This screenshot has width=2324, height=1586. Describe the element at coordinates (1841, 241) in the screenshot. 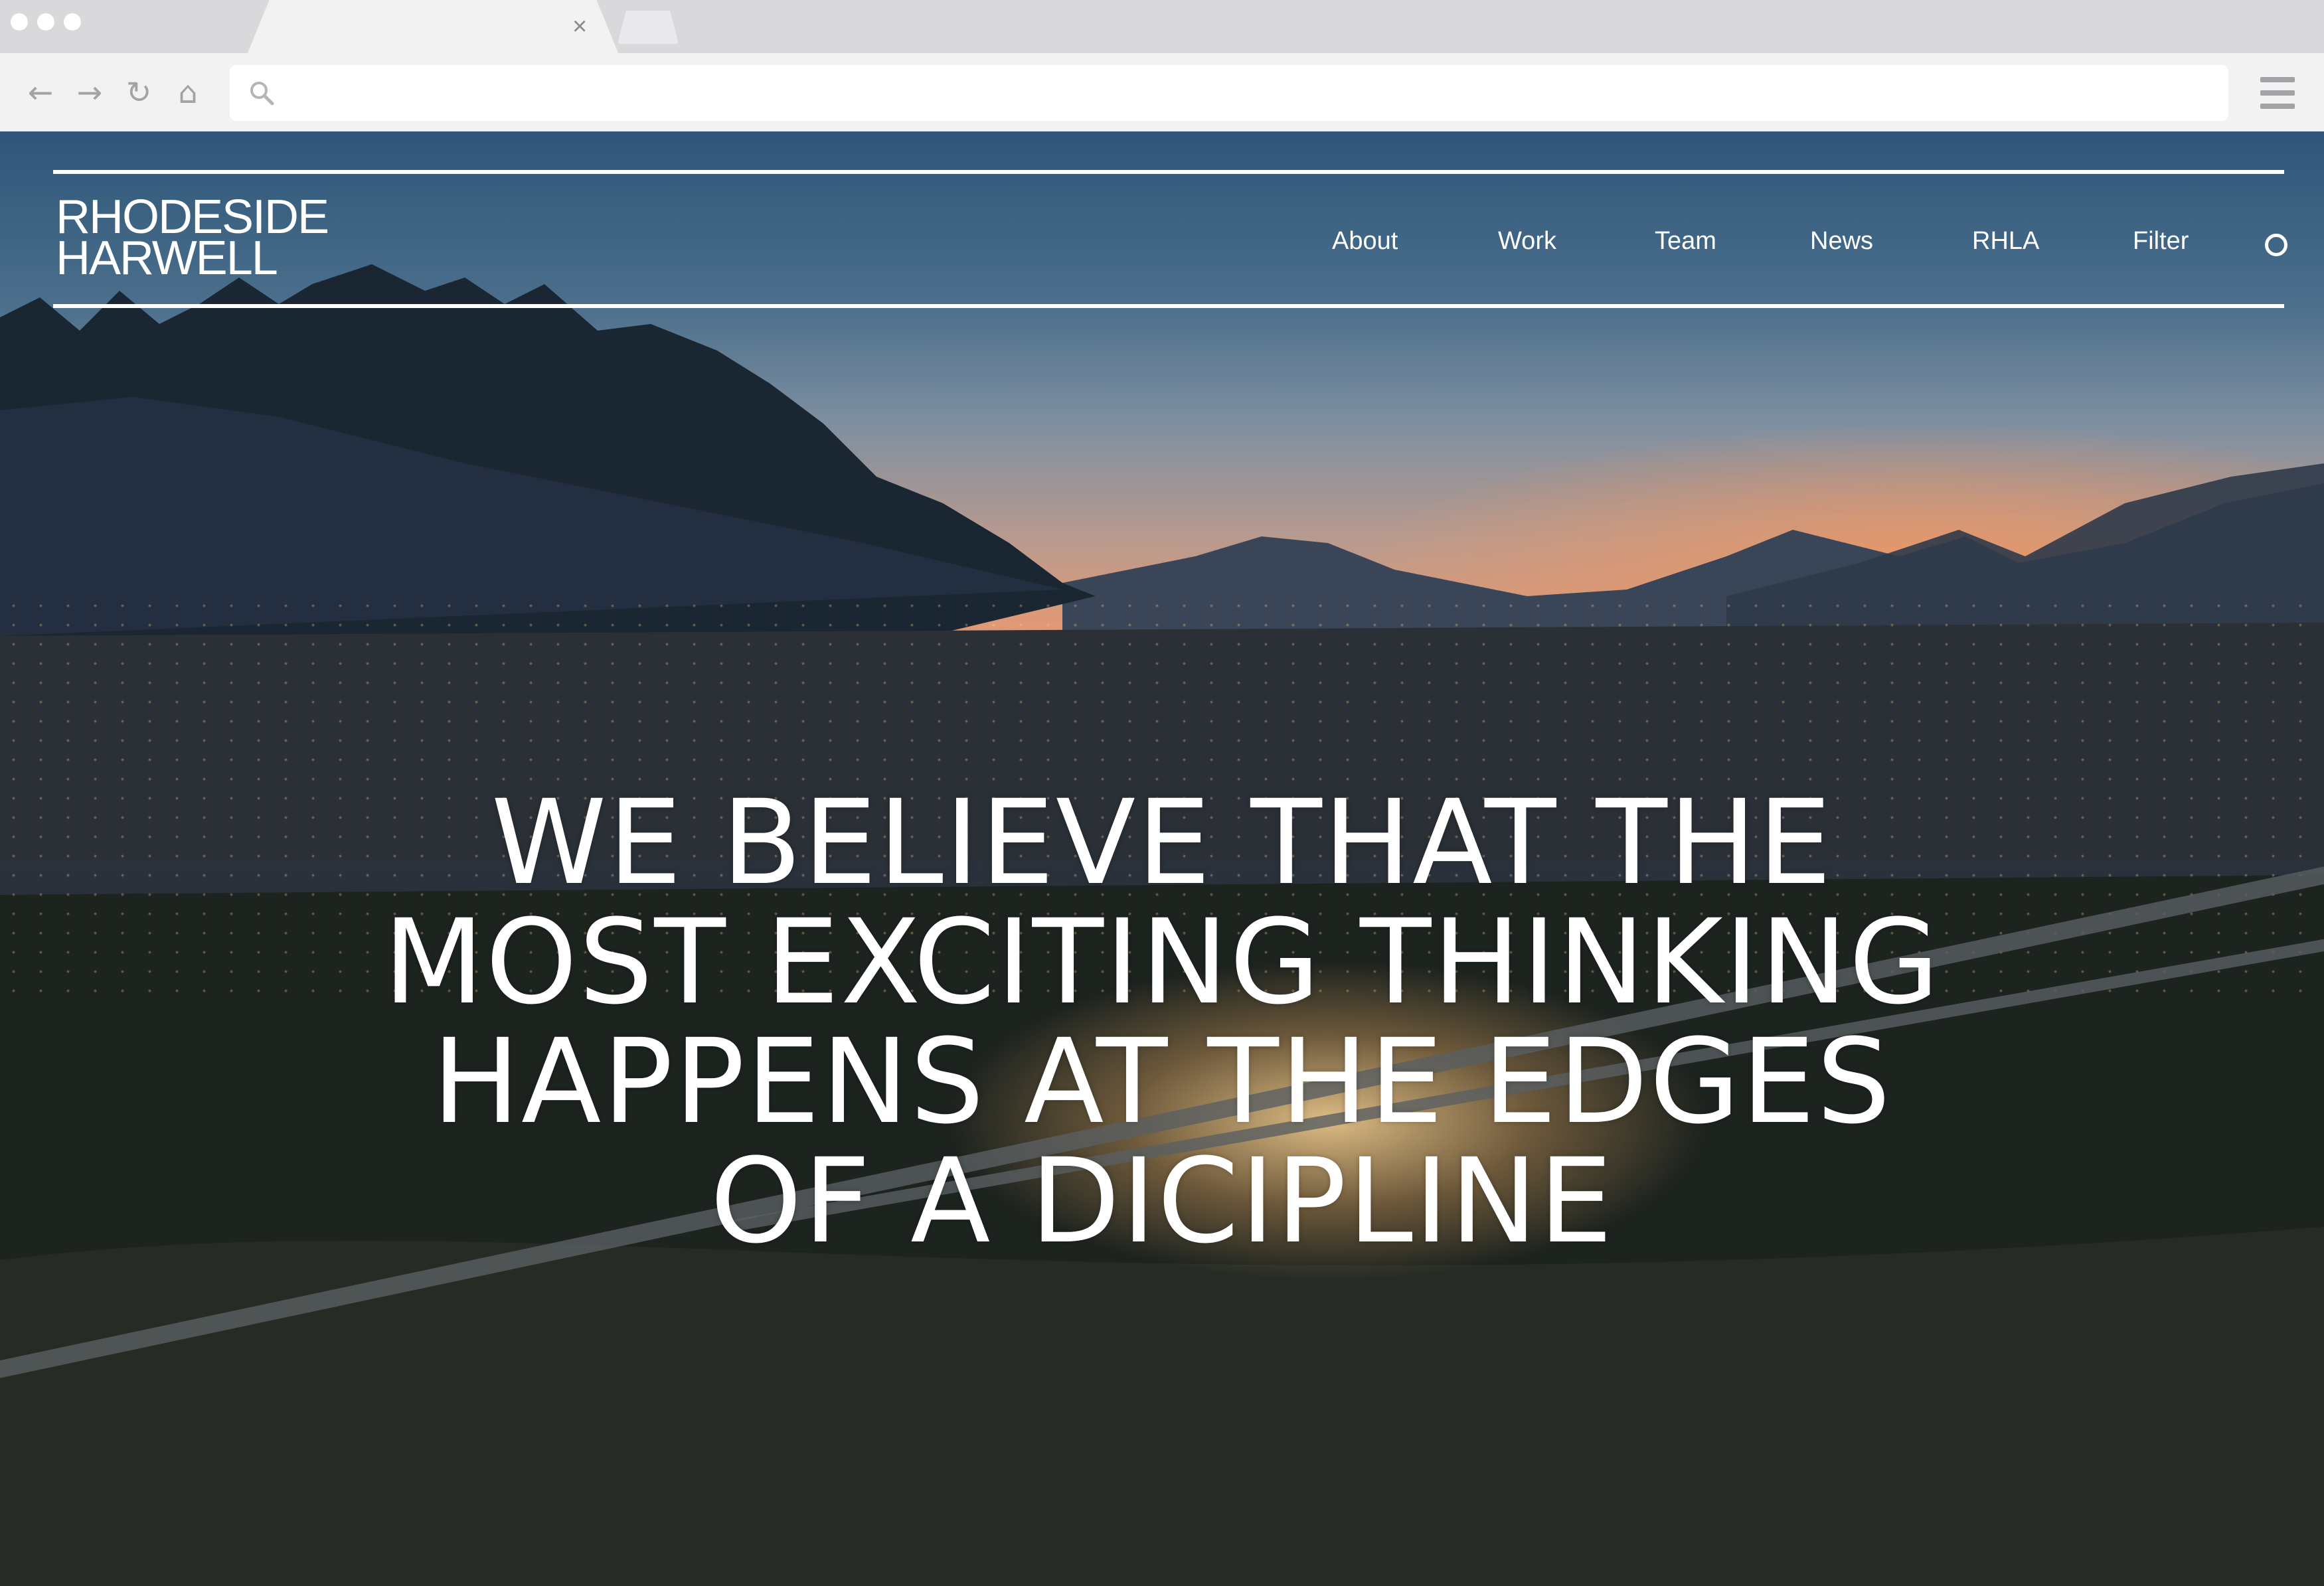

I see `nav-item-news: News` at that location.